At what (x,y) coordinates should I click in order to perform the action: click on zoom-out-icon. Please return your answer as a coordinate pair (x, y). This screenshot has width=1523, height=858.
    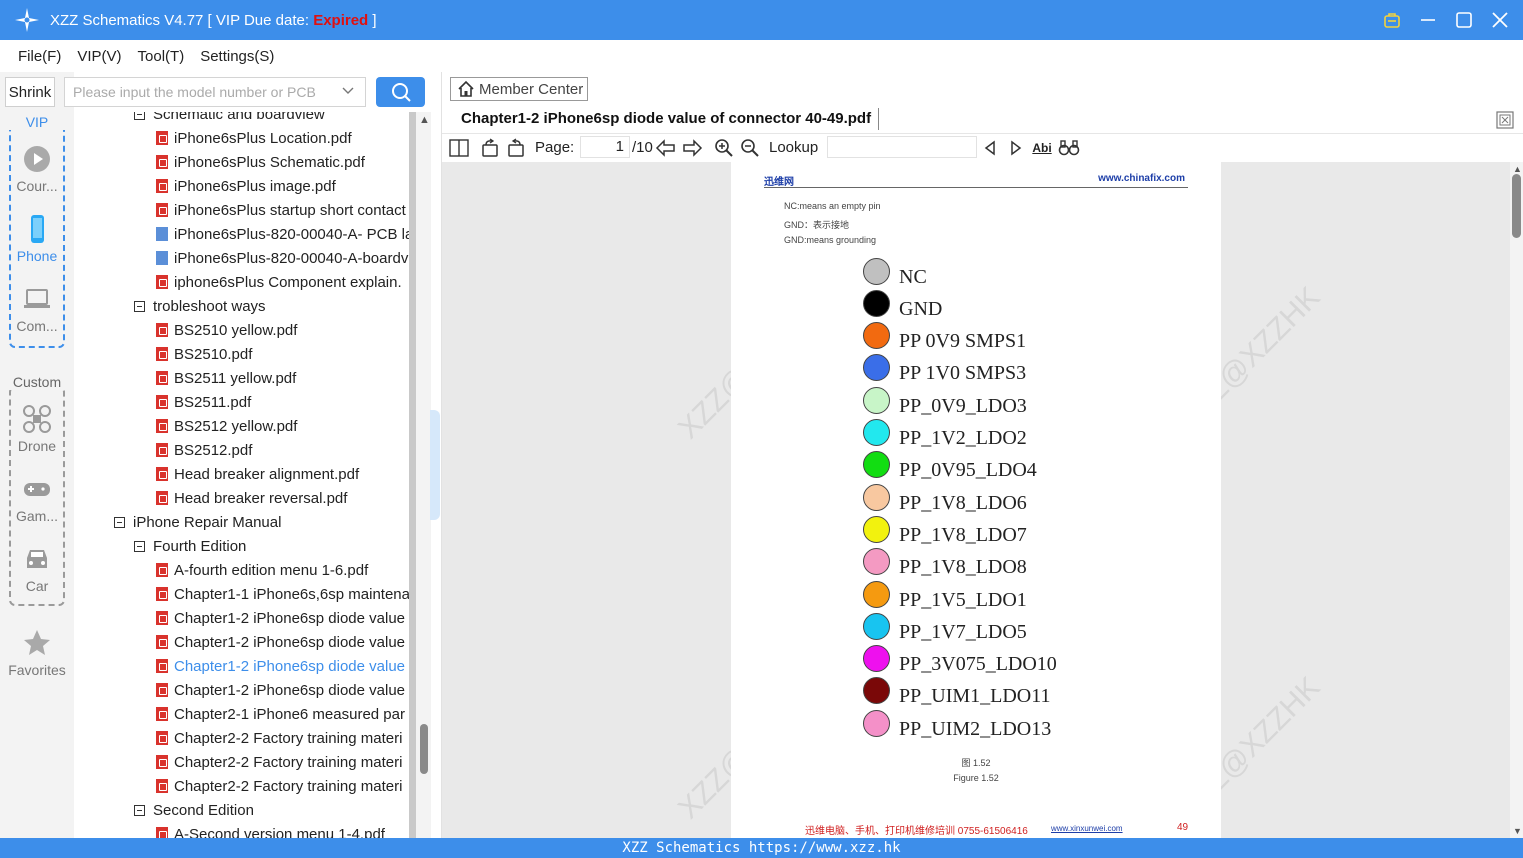
    Looking at the image, I should click on (750, 148).